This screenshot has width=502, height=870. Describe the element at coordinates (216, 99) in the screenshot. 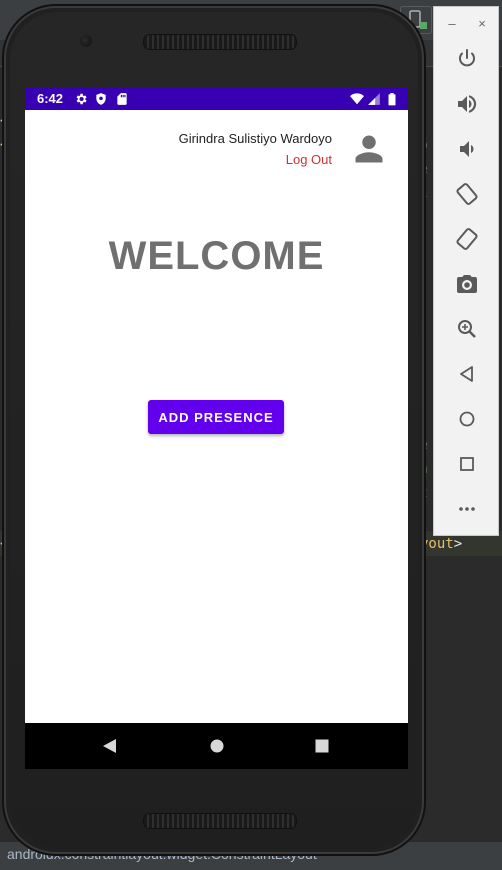

I see `status-bar: 6:42` at that location.